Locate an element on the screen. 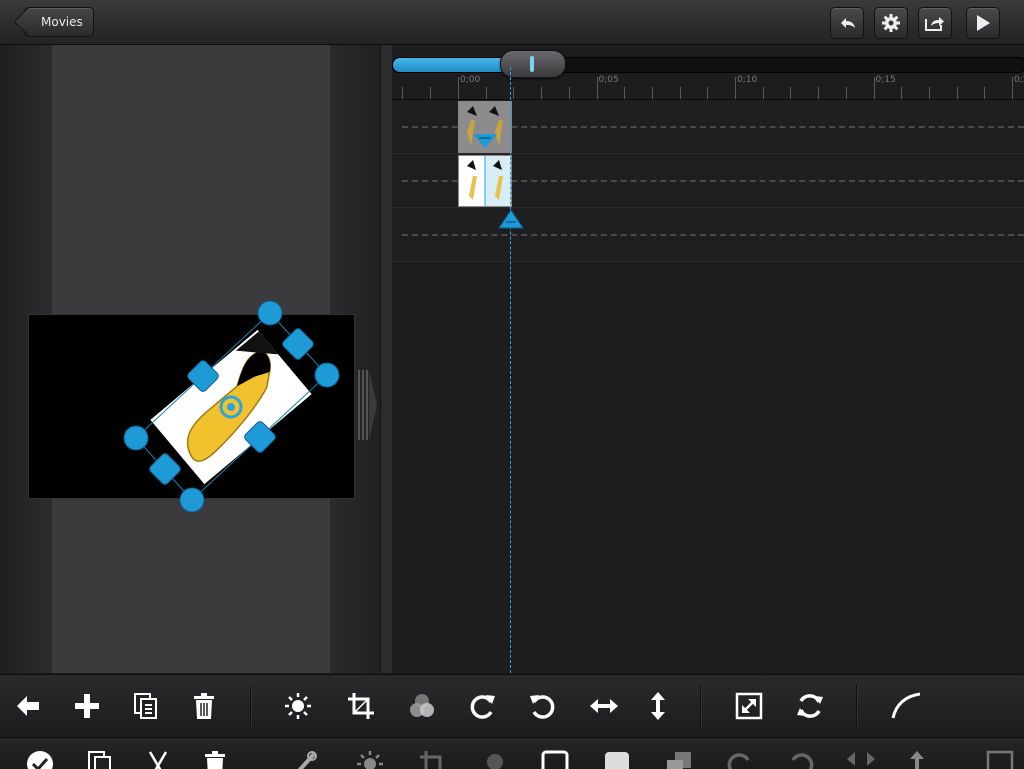 The image size is (1024, 769). ruler-label: 0;10 is located at coordinates (747, 80).